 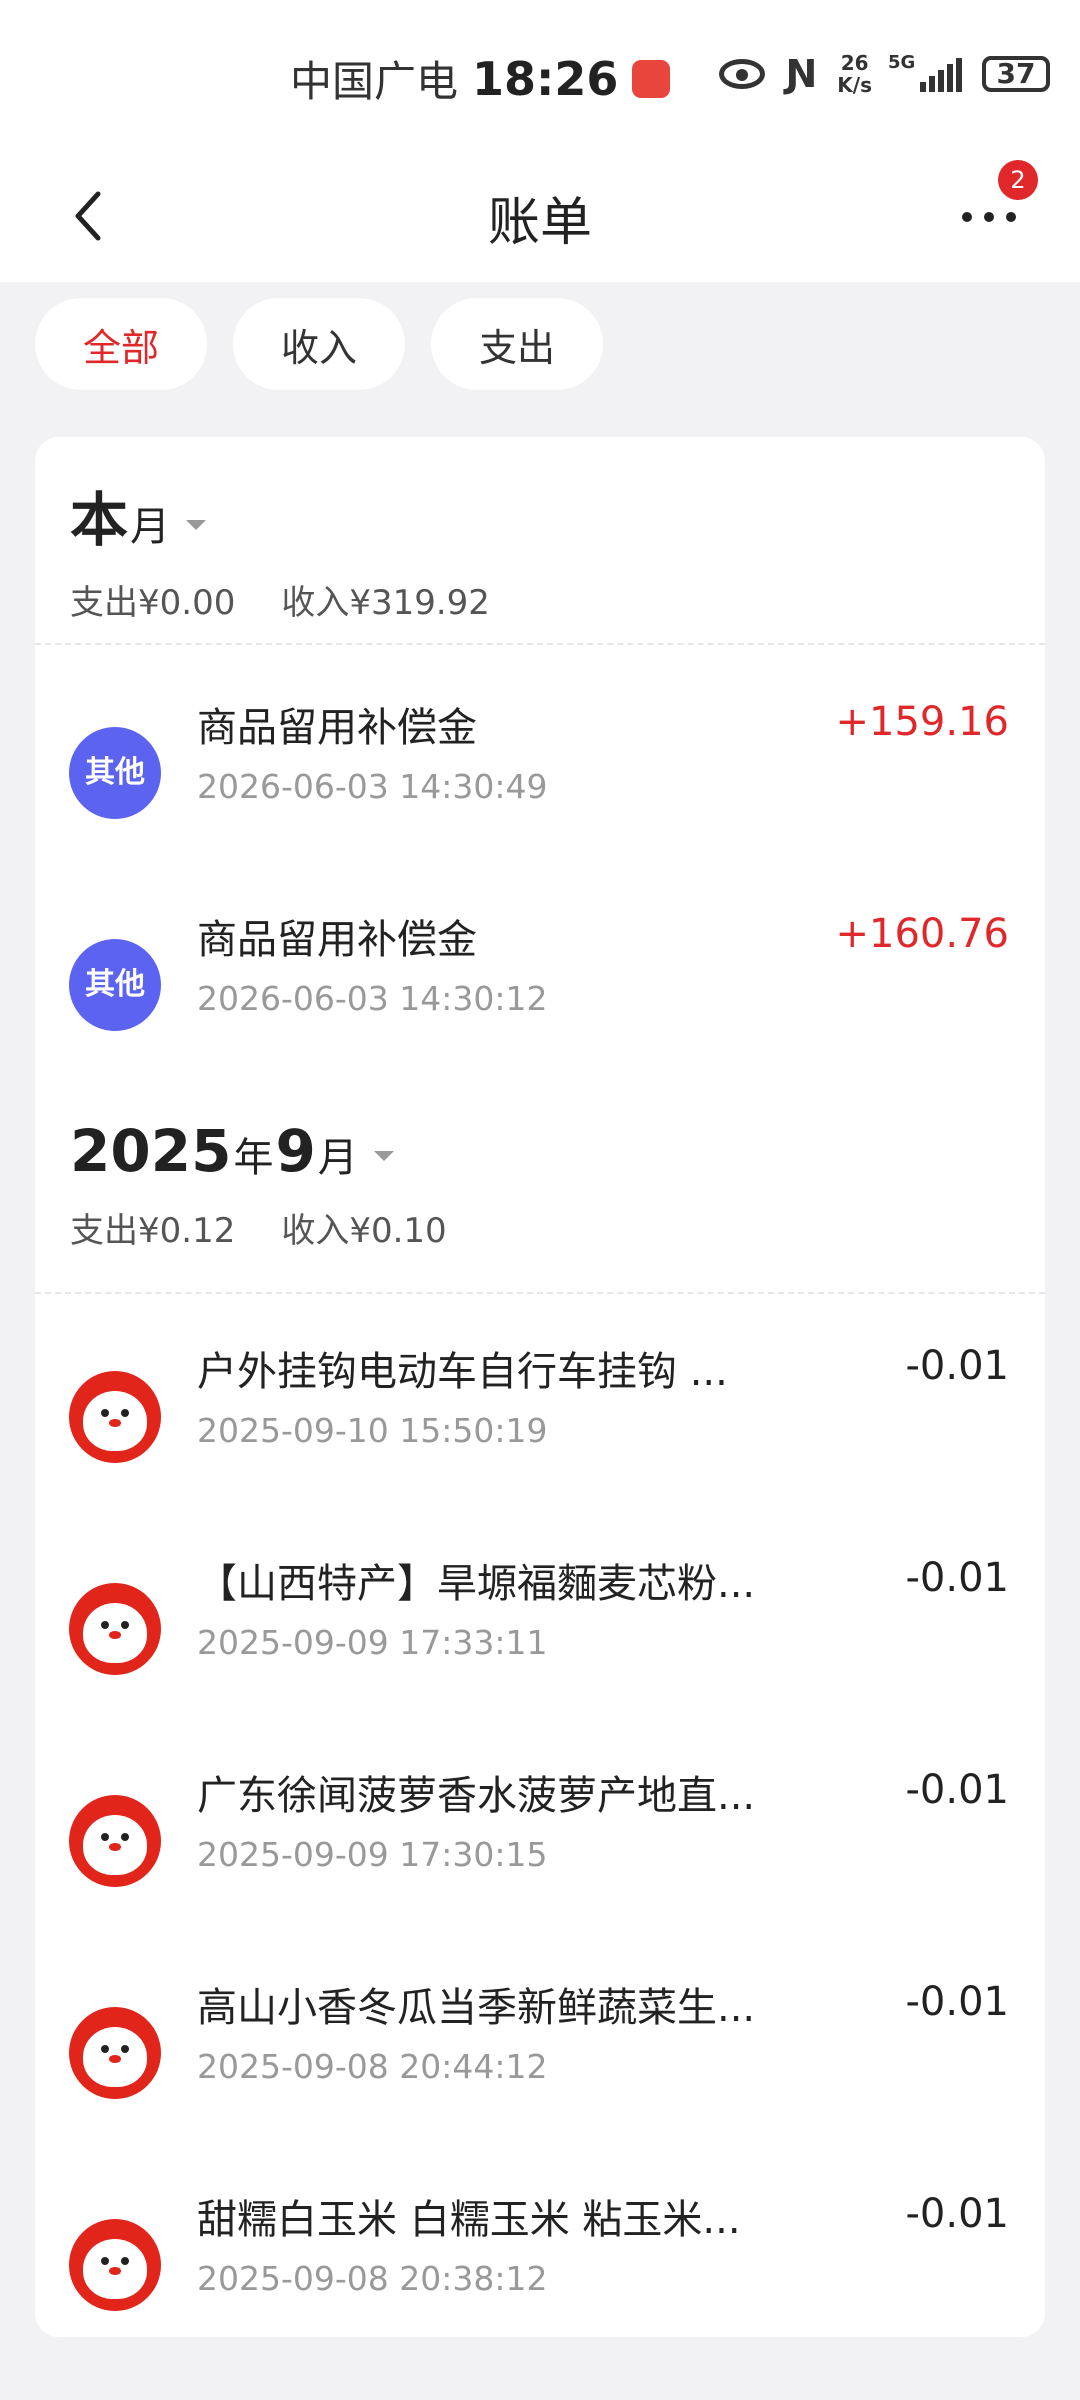 I want to click on transaction-time: 2026-06-03 14:30:49, so click(x=372, y=786).